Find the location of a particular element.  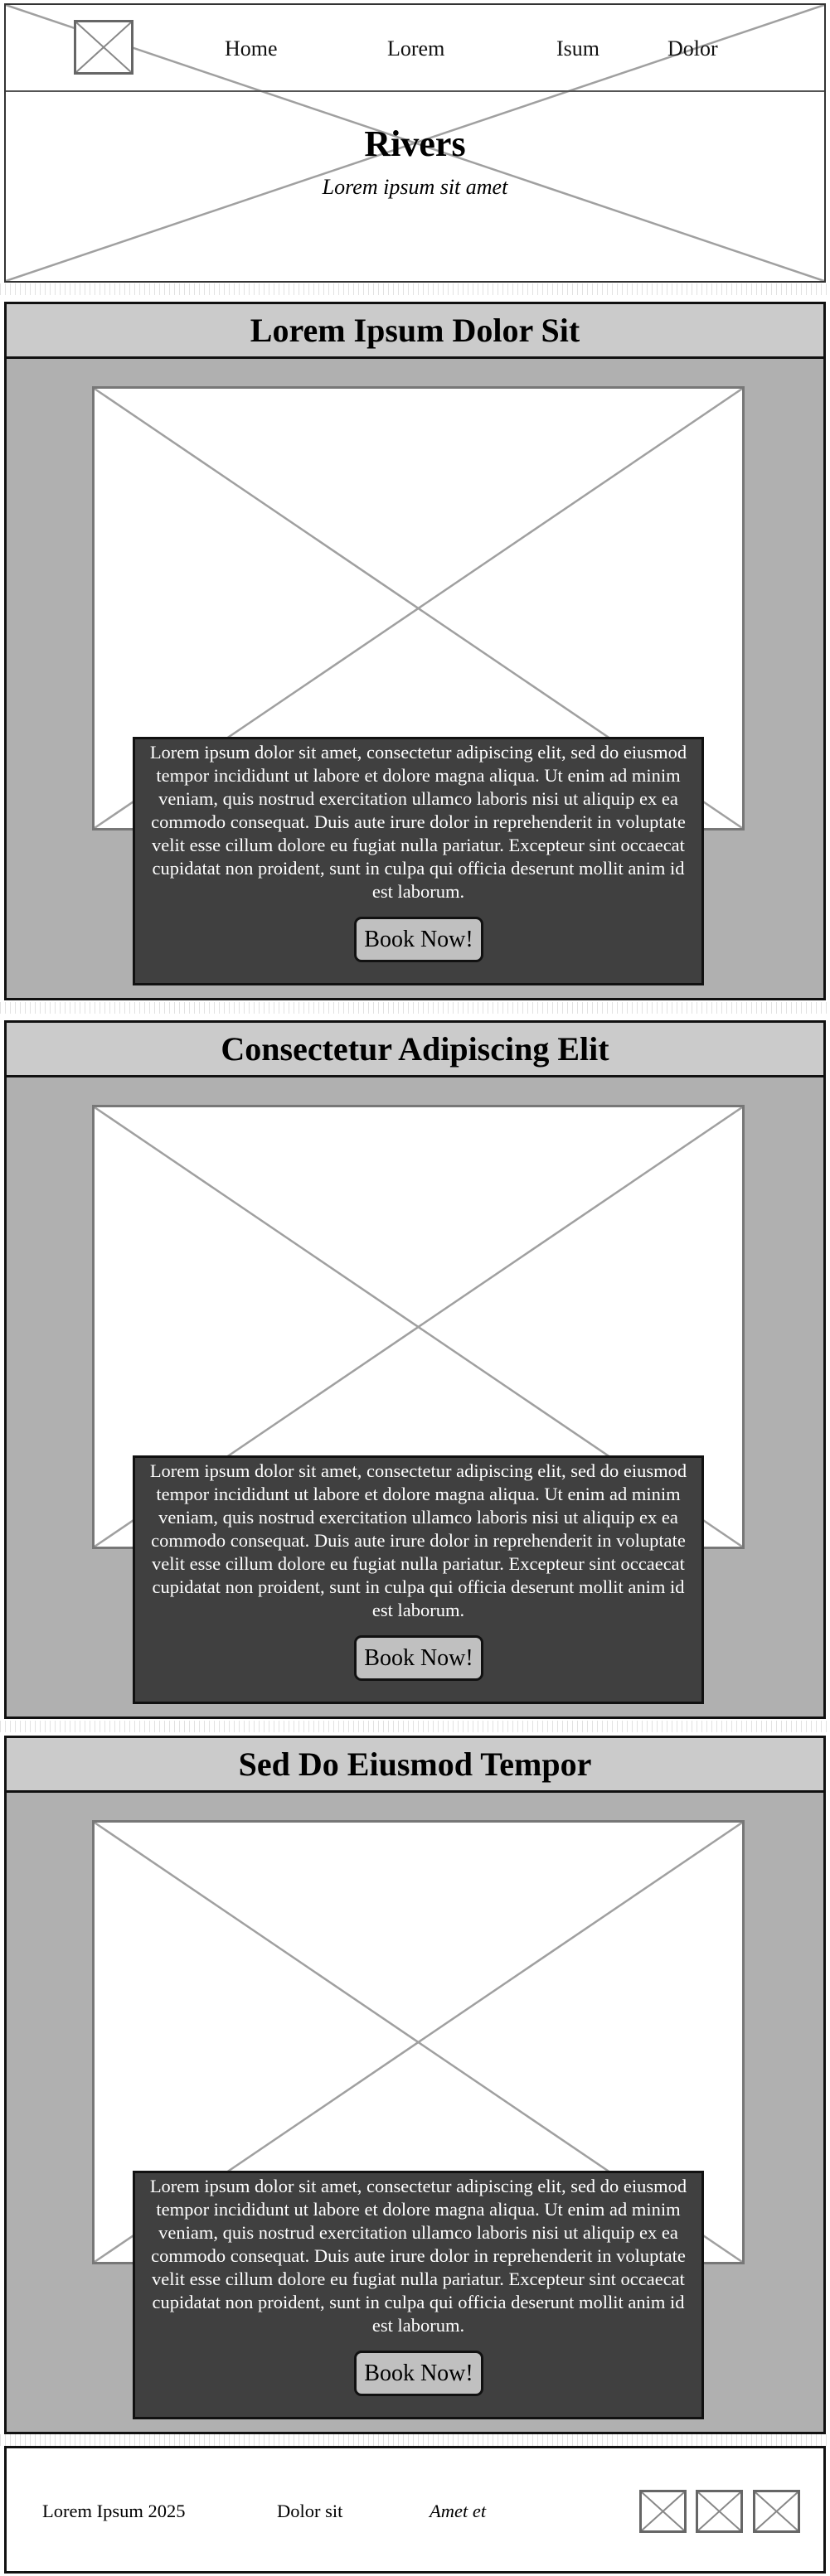

main-nav: Home Lorem Isum Dolor is located at coordinates (415, 48).